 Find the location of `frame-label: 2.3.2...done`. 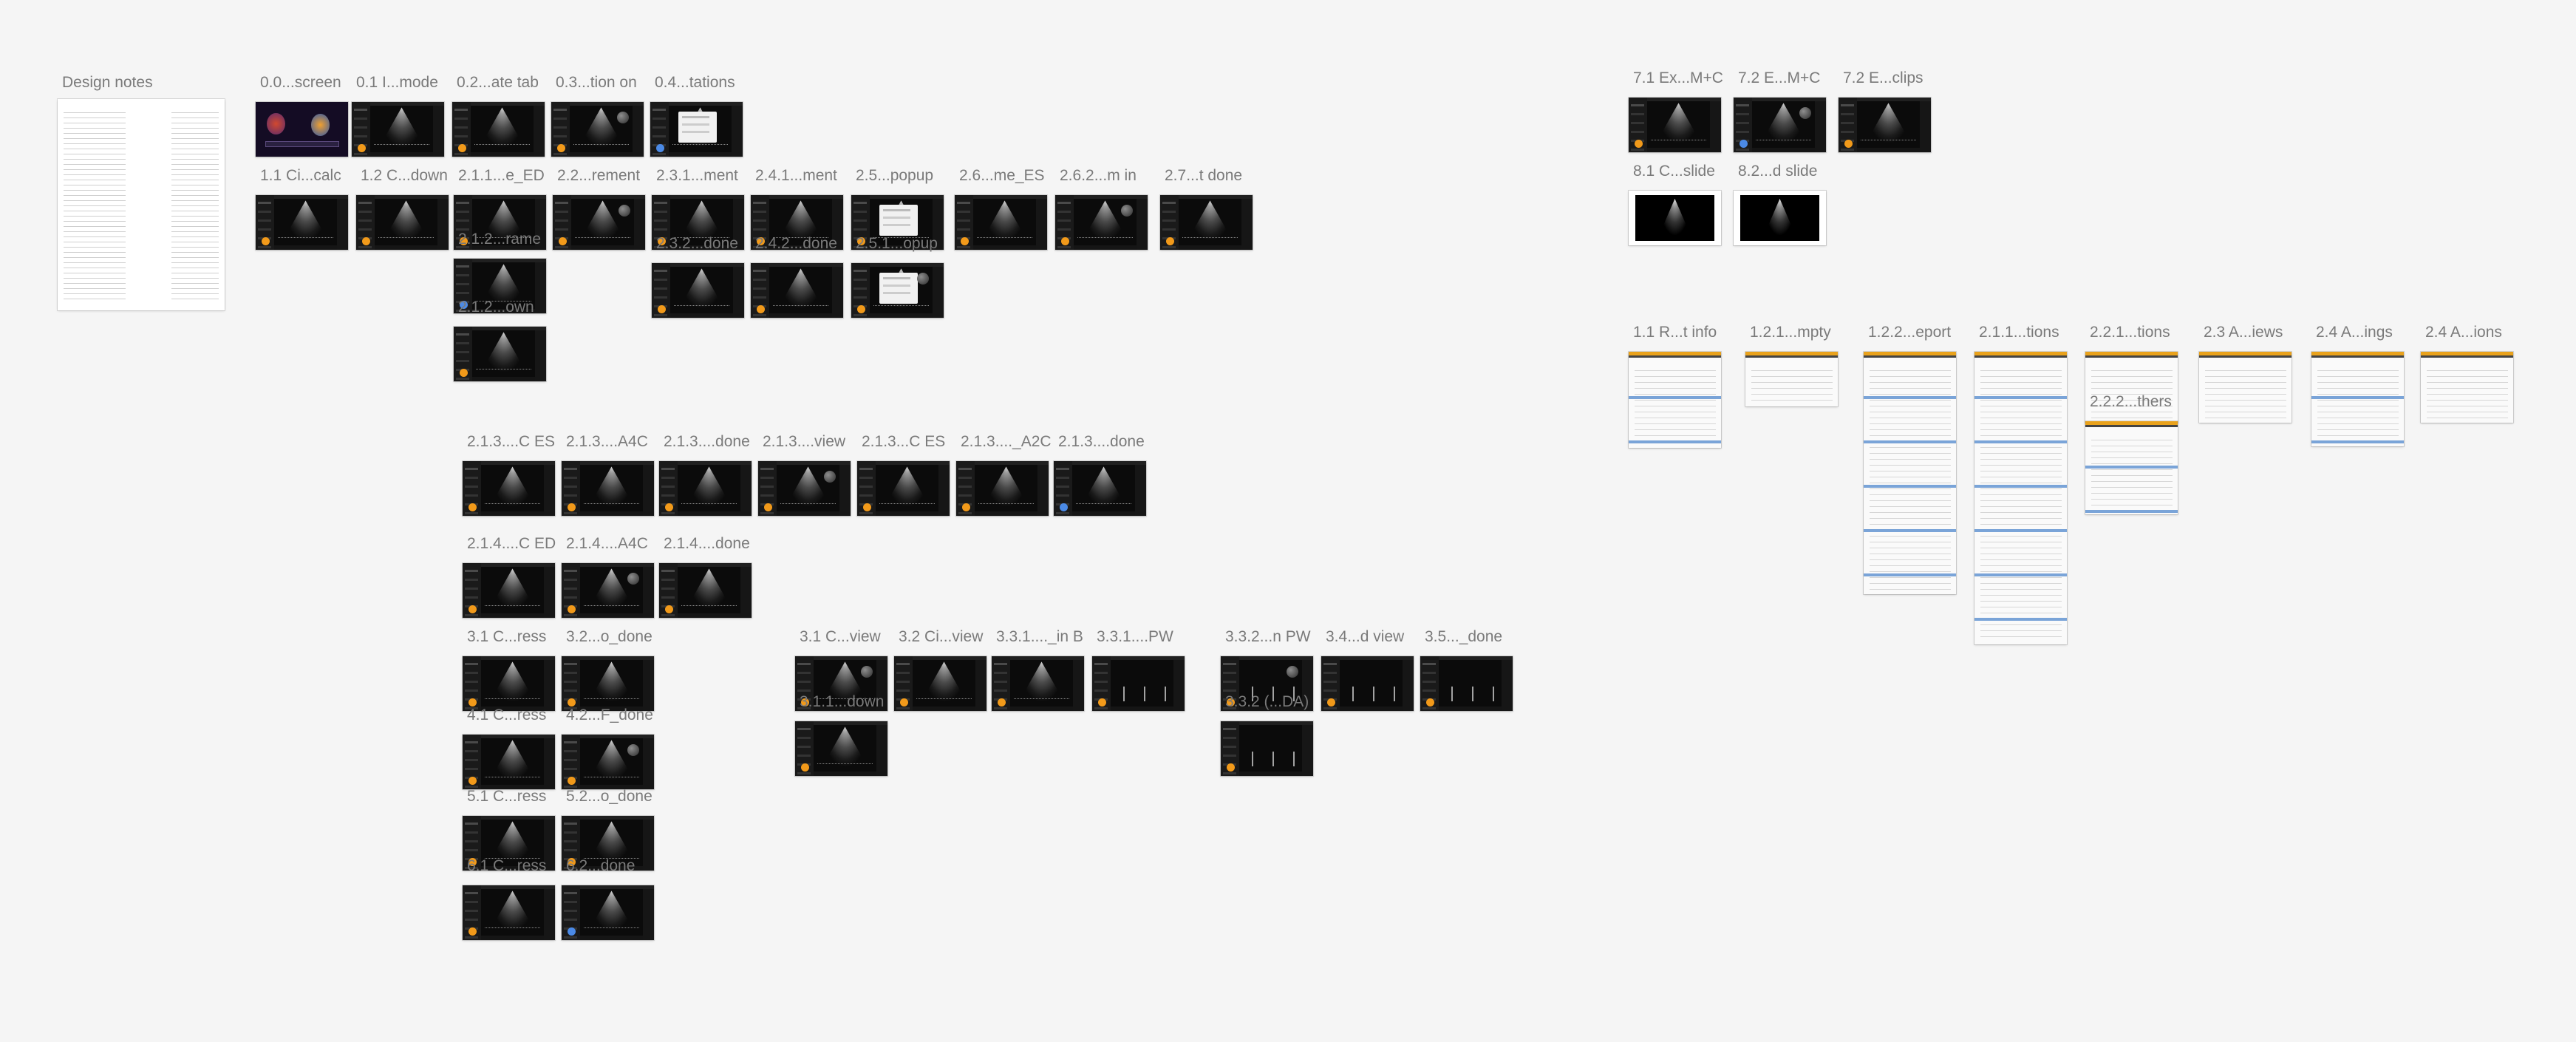

frame-label: 2.3.2...done is located at coordinates (697, 243).